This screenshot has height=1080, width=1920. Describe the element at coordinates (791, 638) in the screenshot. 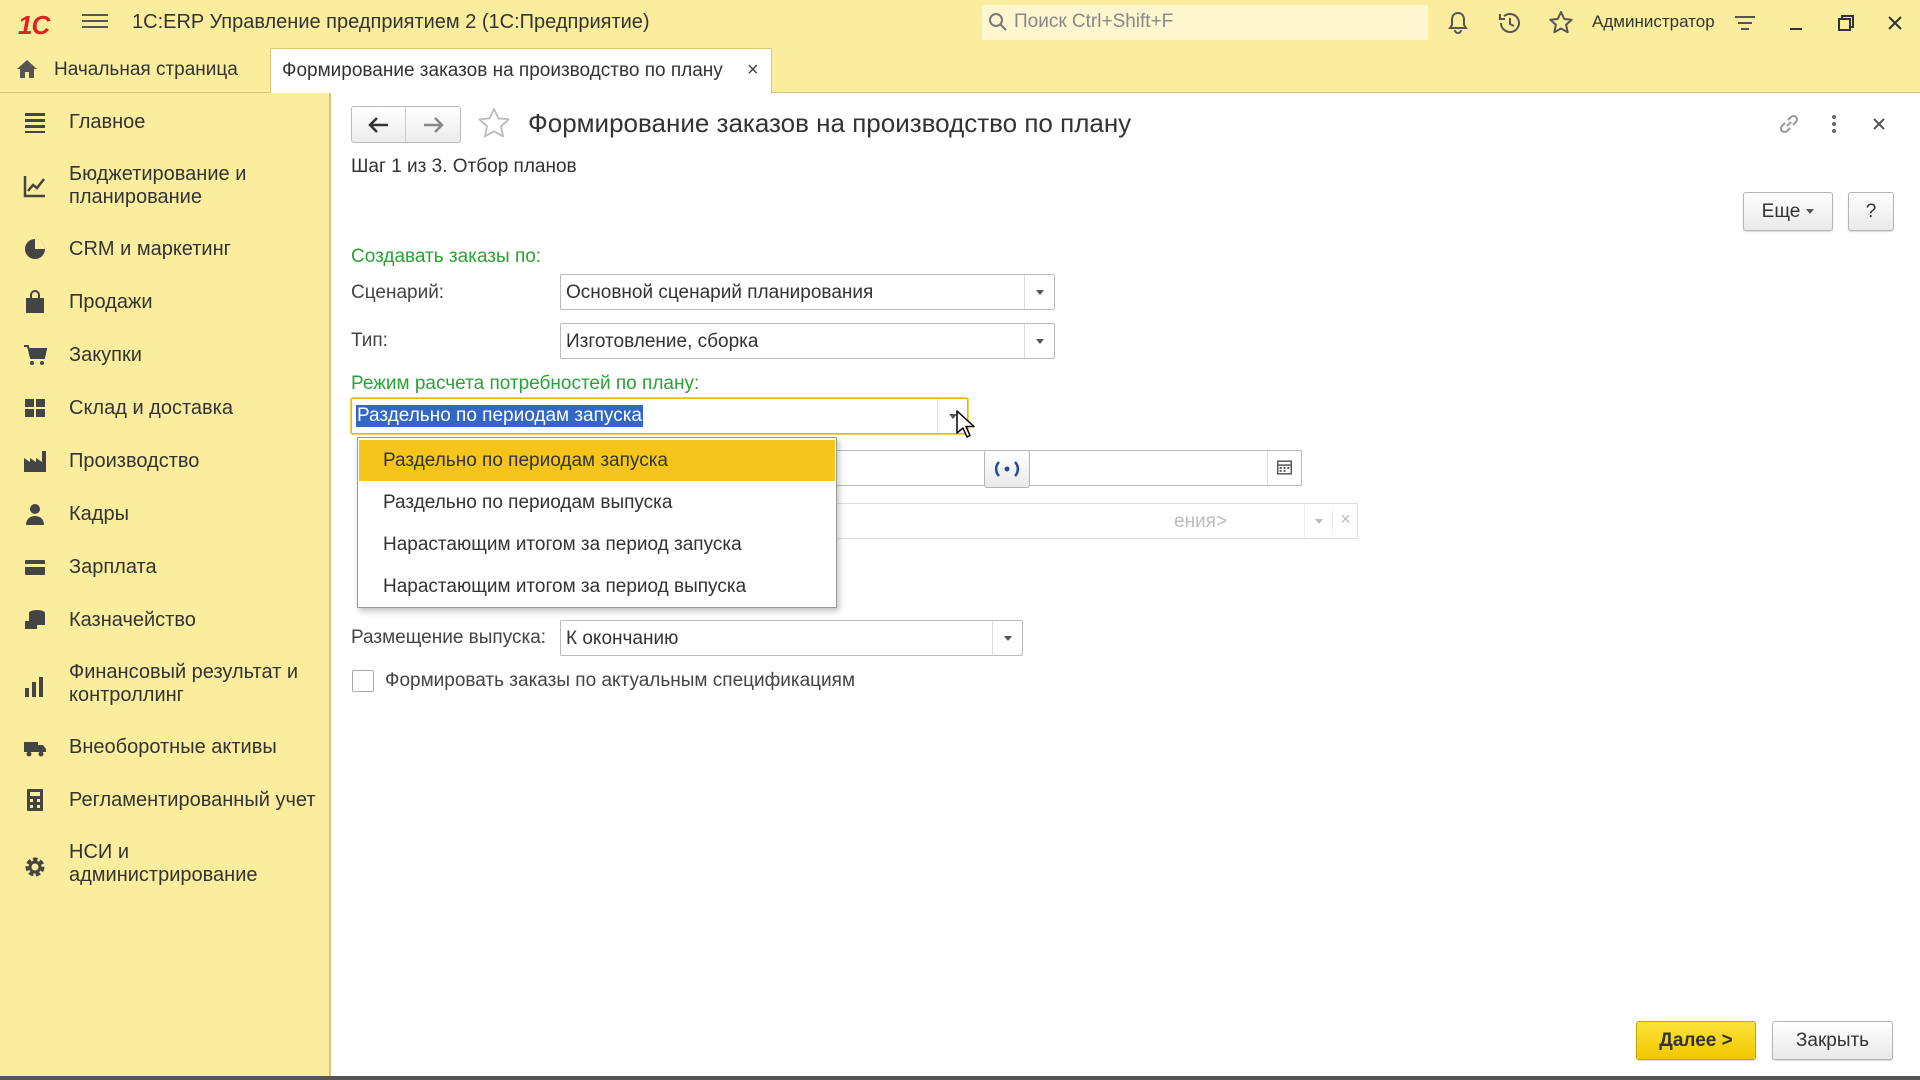

I see `placement-field: К окончанию` at that location.